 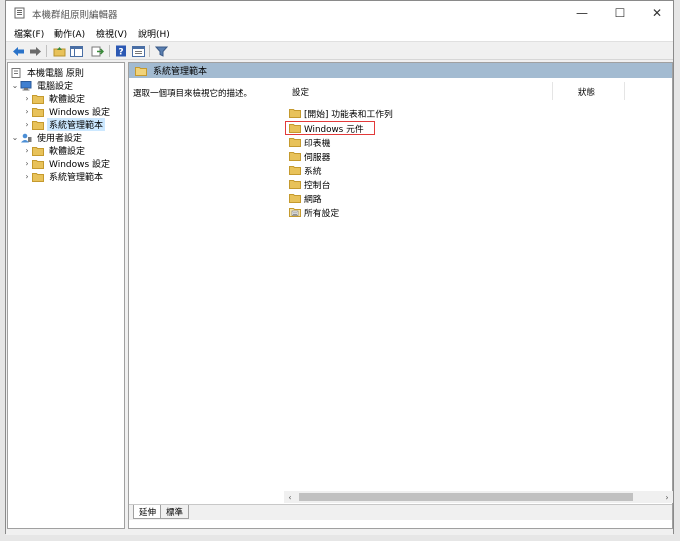 I want to click on menu-view: 檢視(V), so click(x=111, y=33).